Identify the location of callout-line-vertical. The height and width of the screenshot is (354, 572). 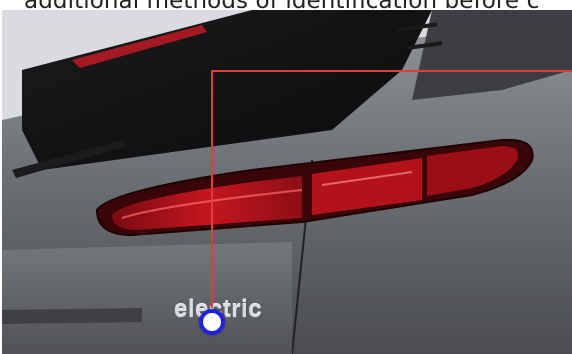
(212, 189).